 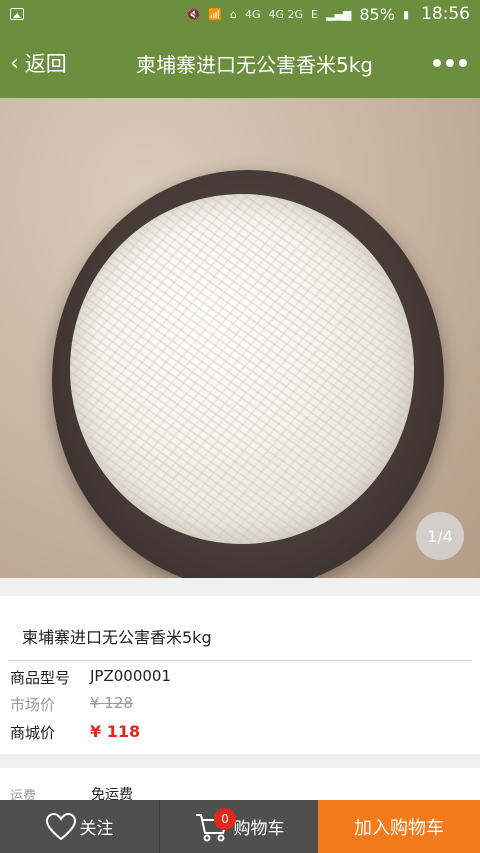 I want to click on favorite-label: 关注, so click(x=96, y=829).